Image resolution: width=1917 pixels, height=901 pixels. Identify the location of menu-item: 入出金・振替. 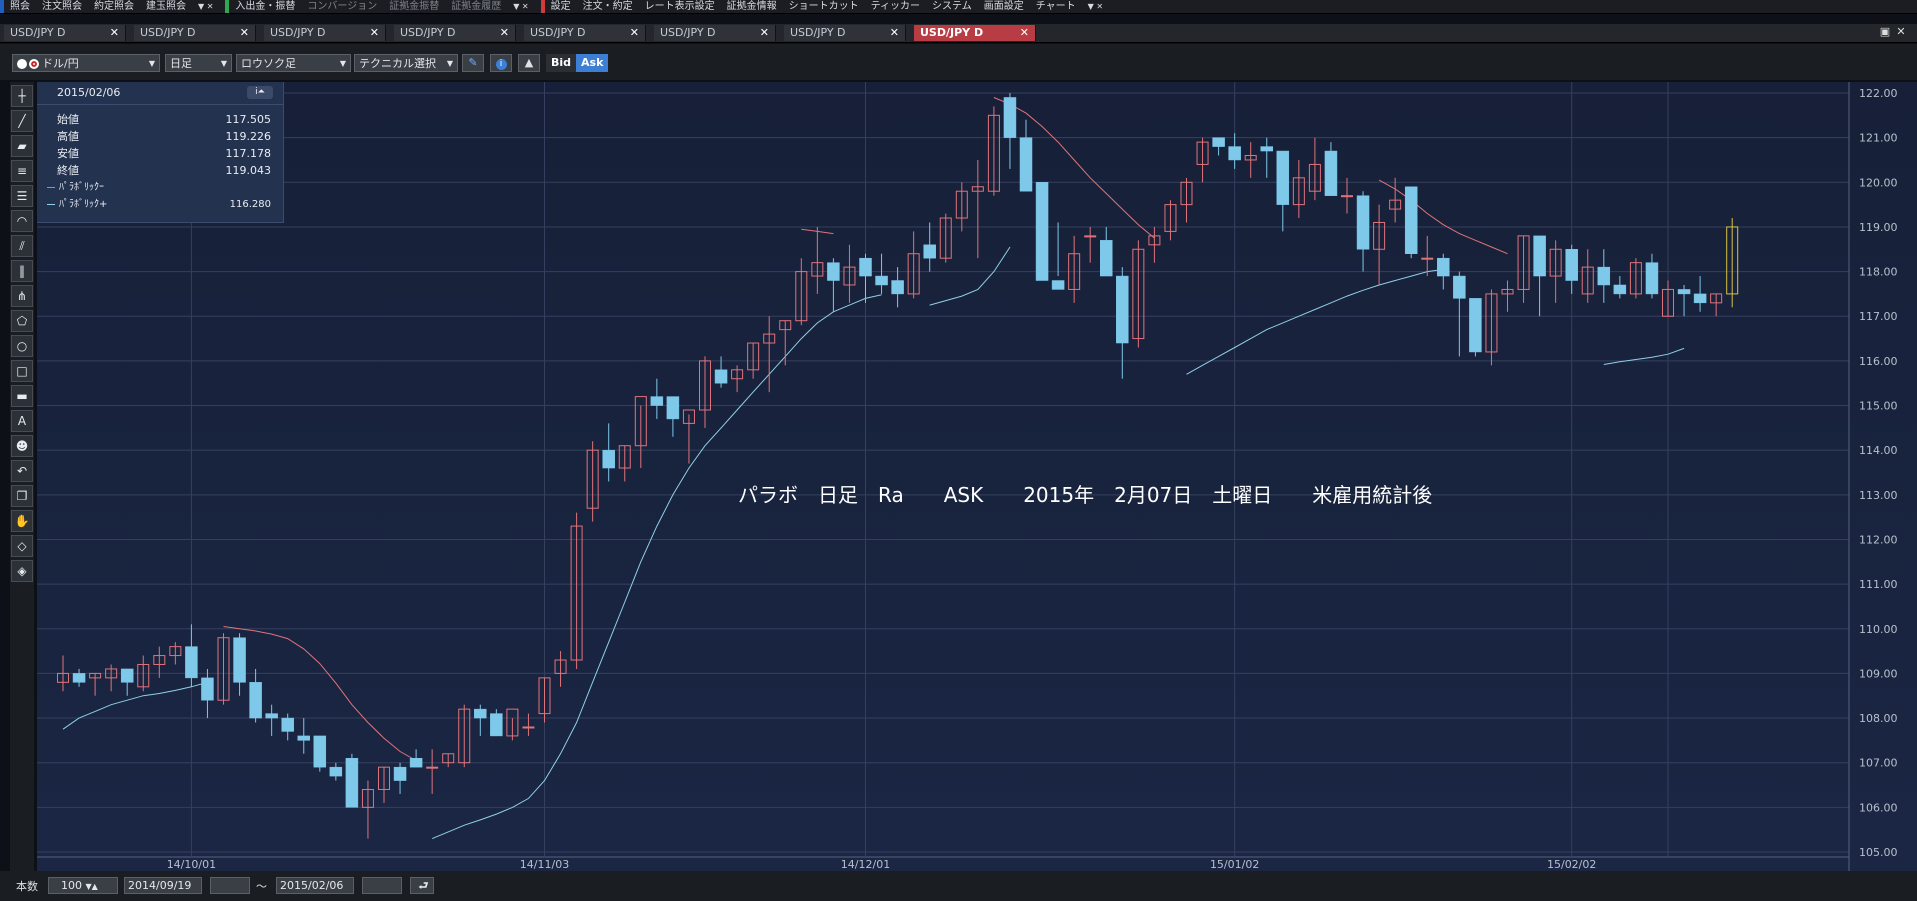
(265, 6).